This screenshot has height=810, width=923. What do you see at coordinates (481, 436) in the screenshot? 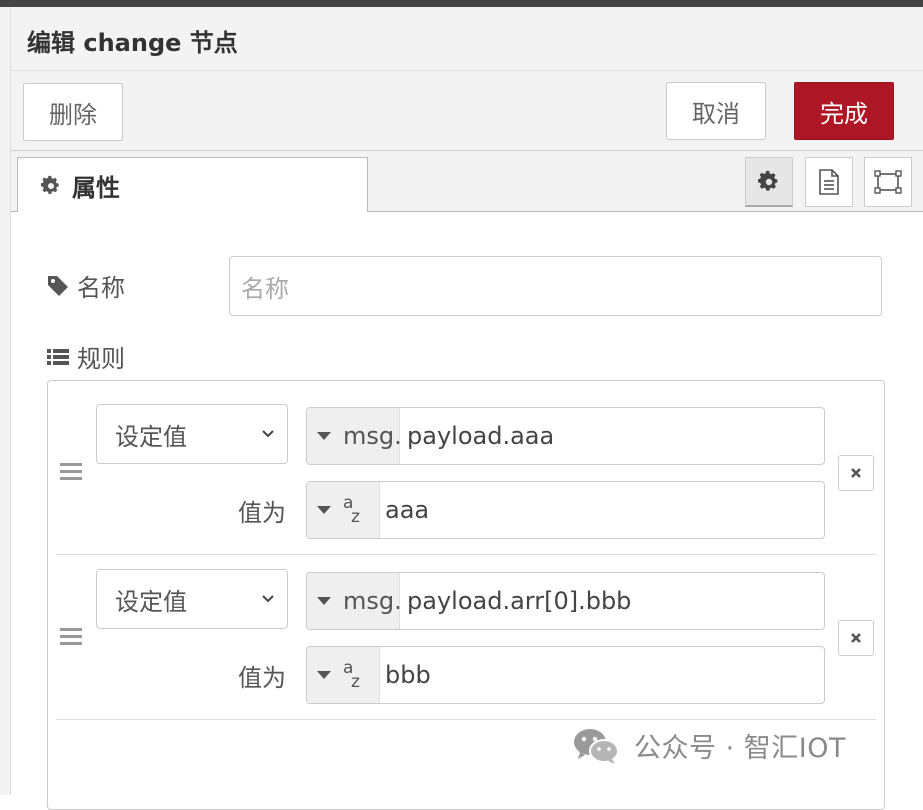
I see `target-value: payload.aaa` at bounding box center [481, 436].